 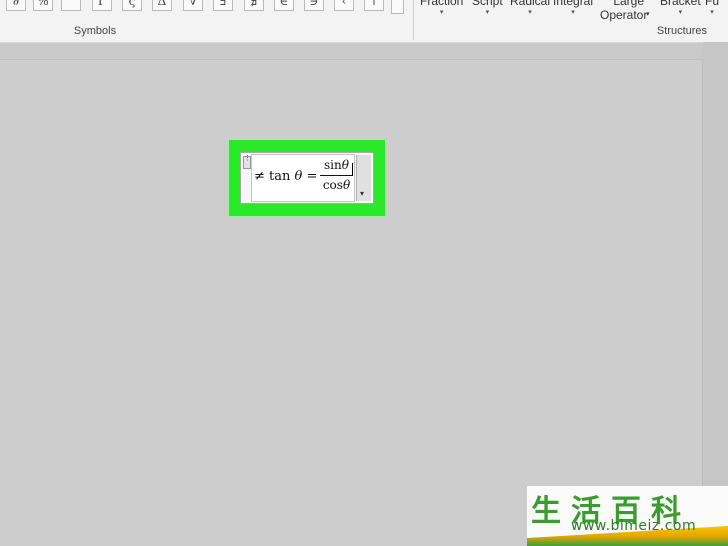 What do you see at coordinates (624, 15) in the screenshot?
I see `operator-label: Operator` at bounding box center [624, 15].